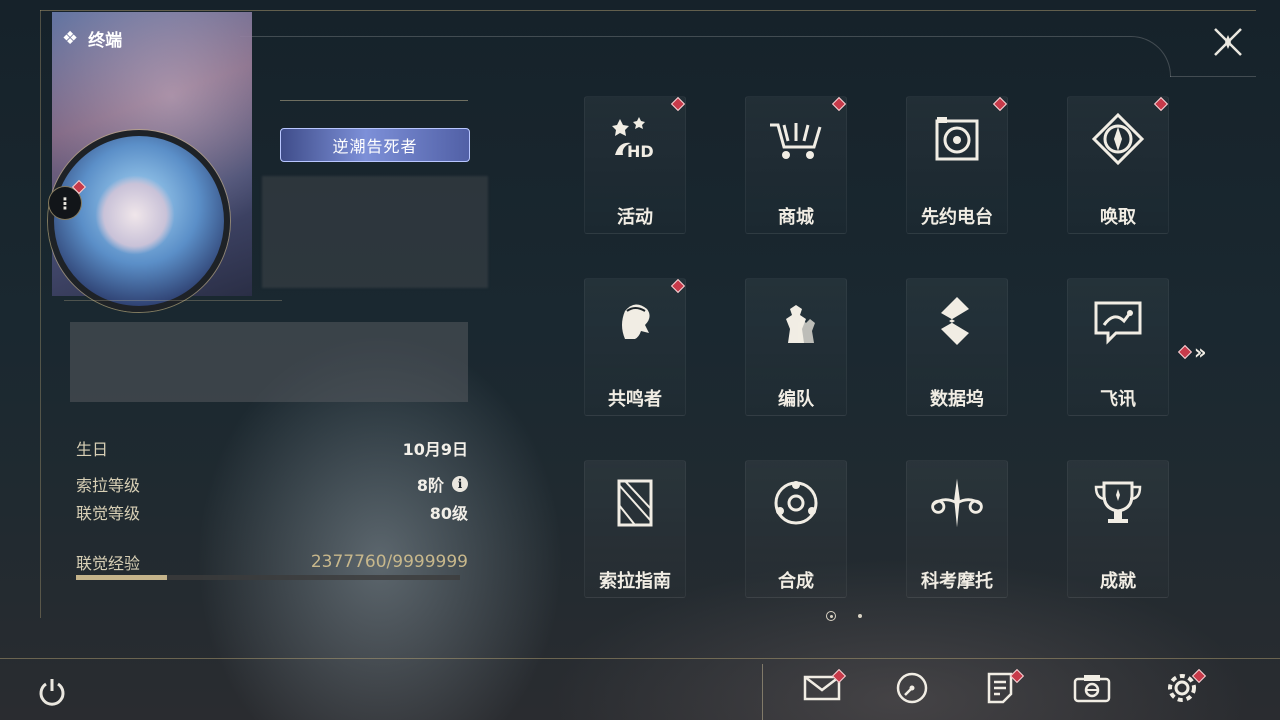 Image resolution: width=1280 pixels, height=720 pixels. I want to click on clock-button, so click(912, 690).